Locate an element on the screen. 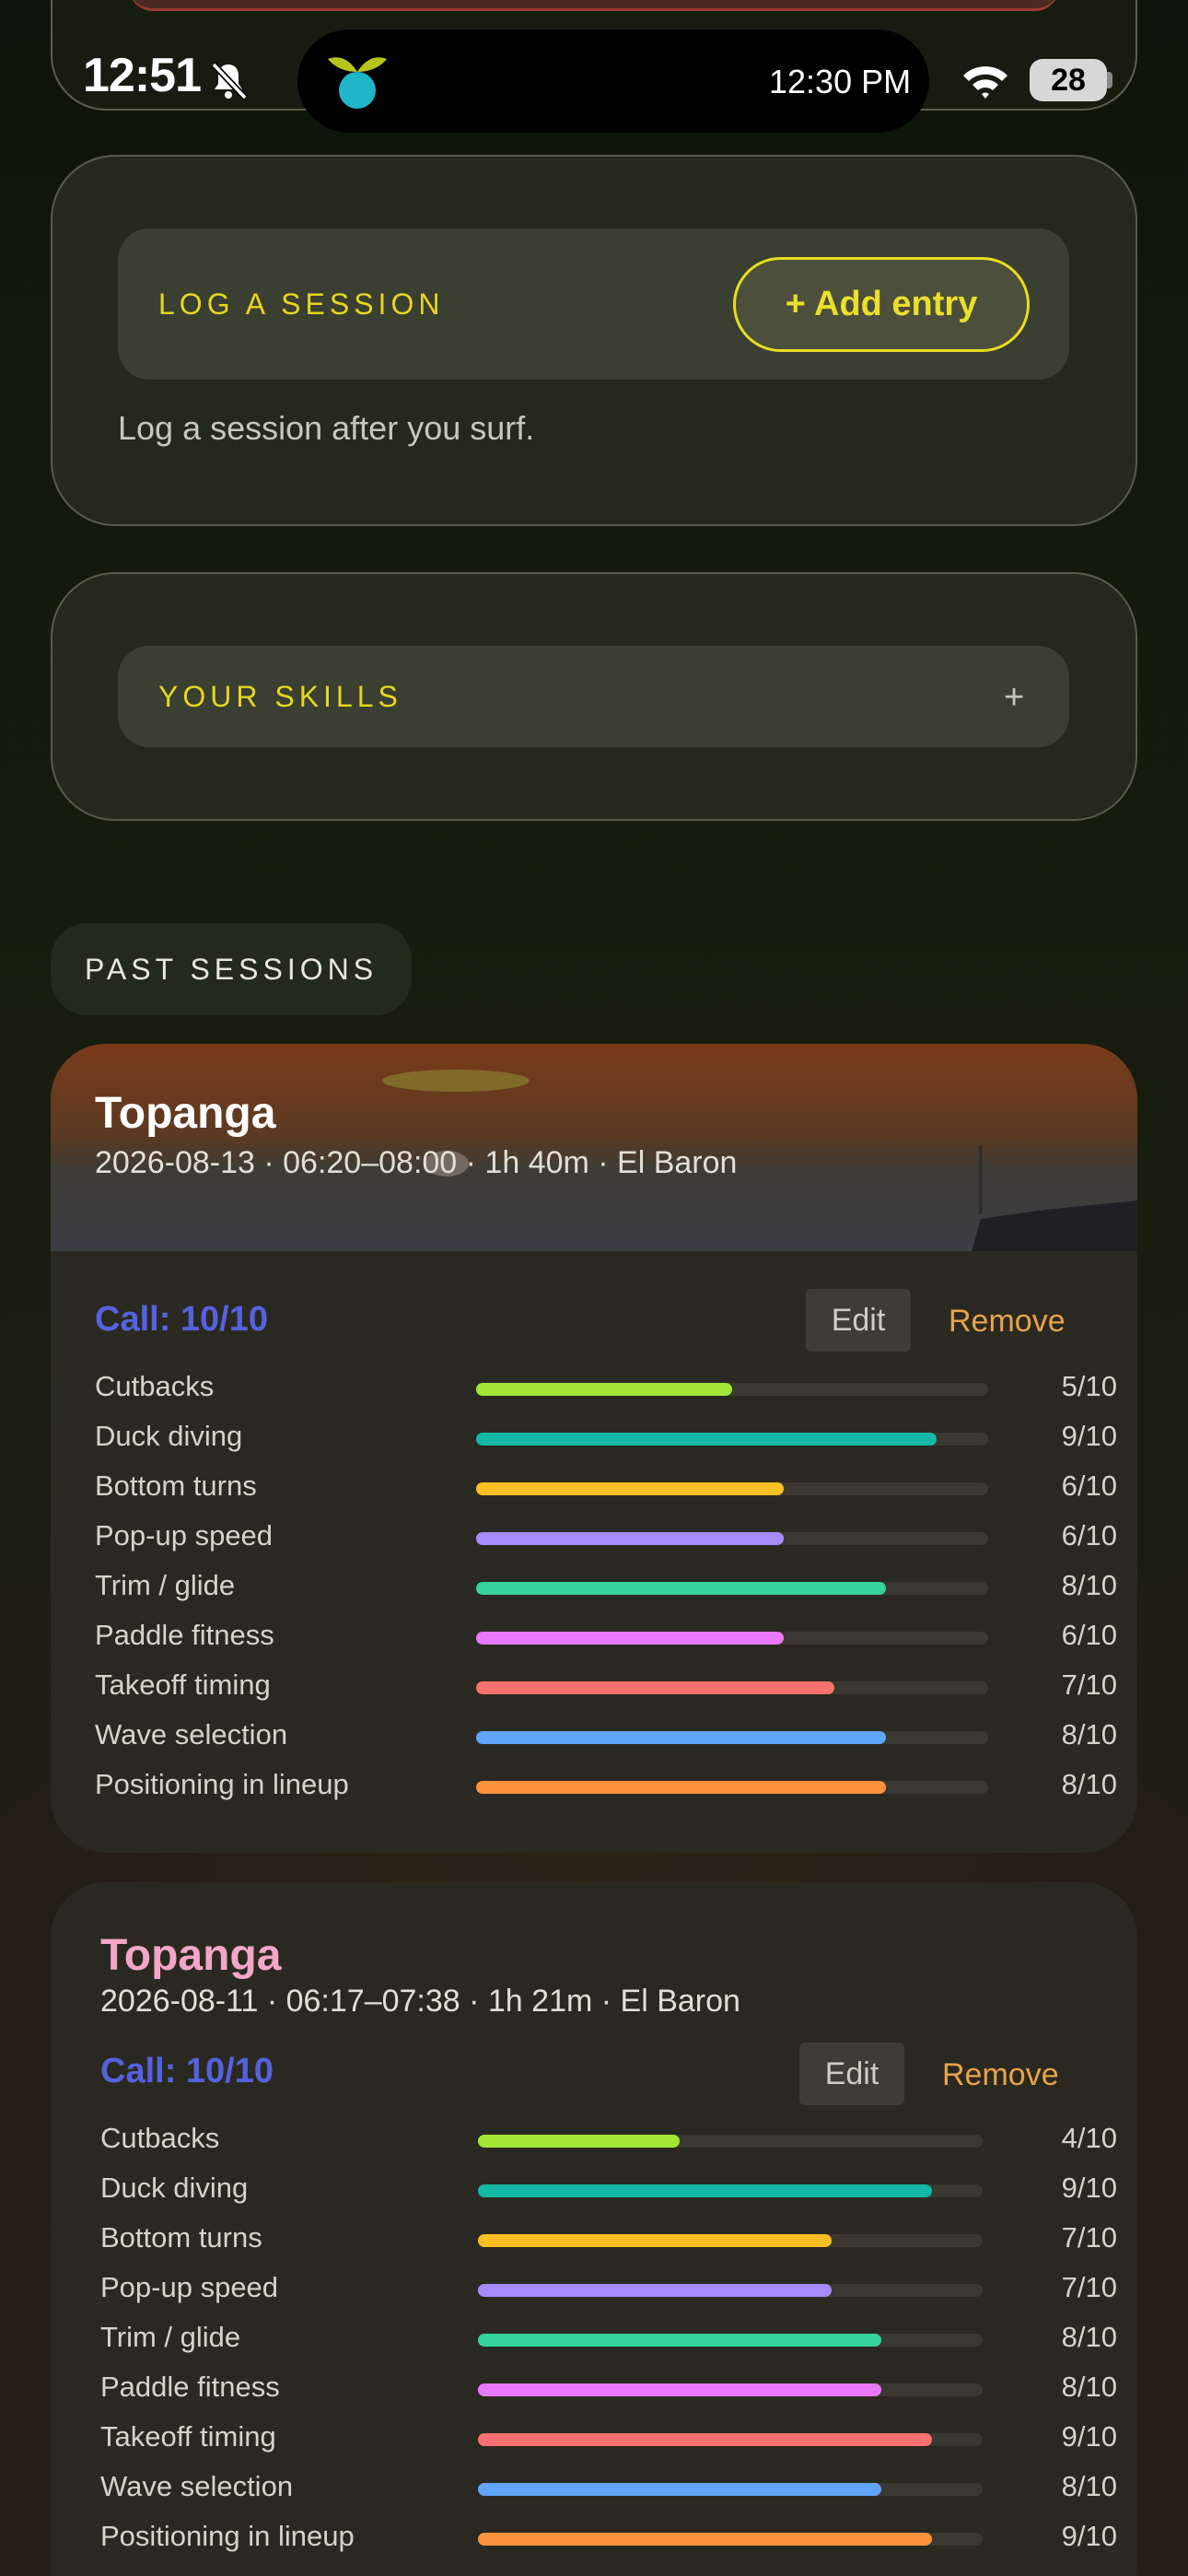 Image resolution: width=1188 pixels, height=2576 pixels. past-sessions-header: PAST SESSIONS is located at coordinates (231, 969).